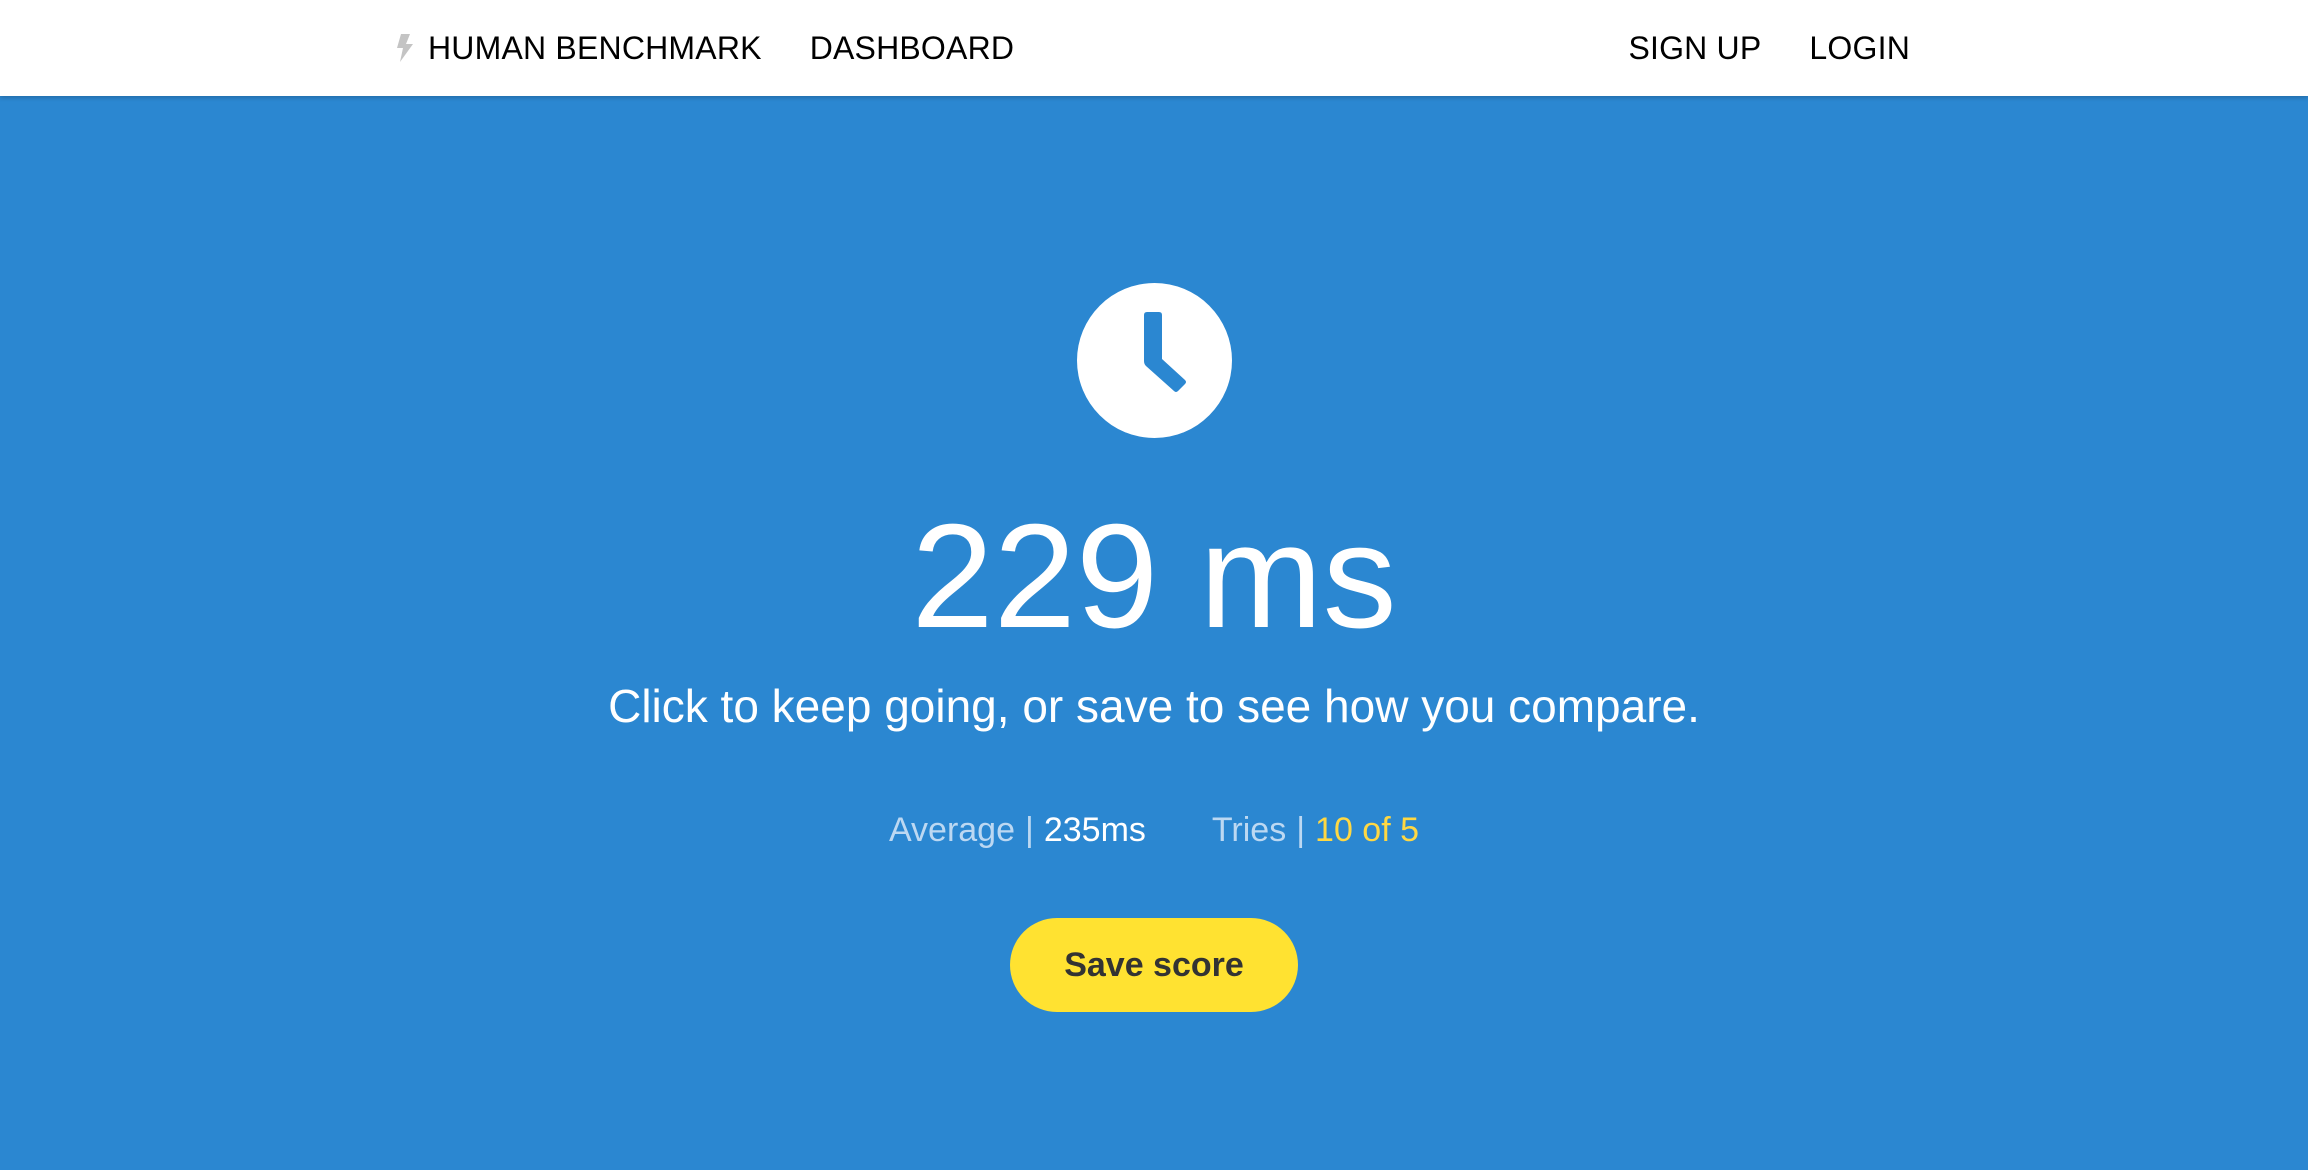  I want to click on login-link: LOGIN, so click(1859, 48).